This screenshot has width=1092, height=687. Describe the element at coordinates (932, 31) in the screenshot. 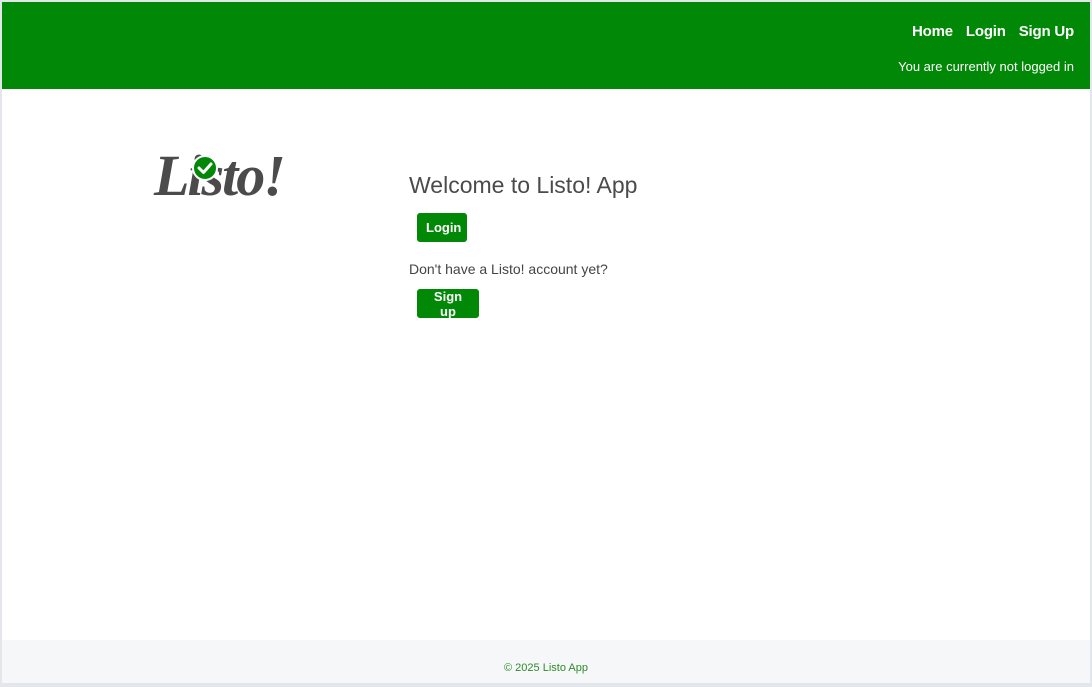

I see `nav-home-link: Home` at that location.